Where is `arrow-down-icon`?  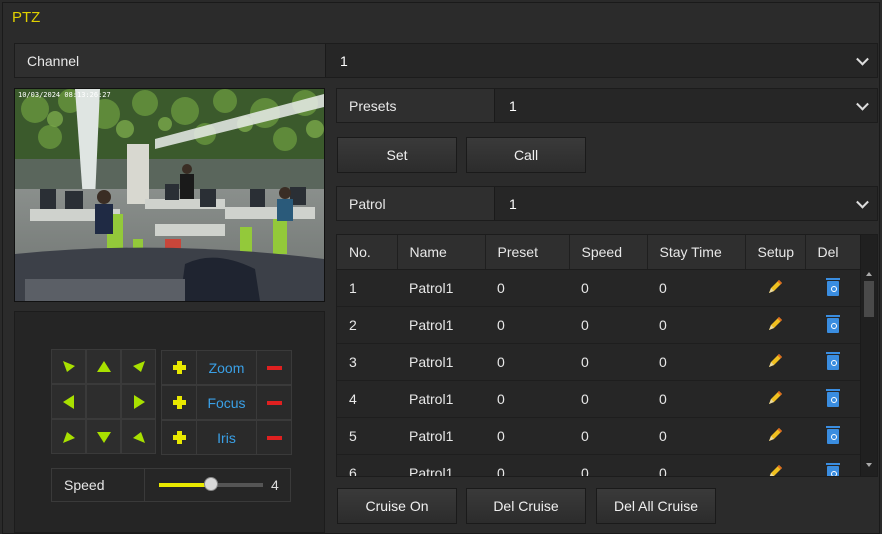 arrow-down-icon is located at coordinates (103, 437).